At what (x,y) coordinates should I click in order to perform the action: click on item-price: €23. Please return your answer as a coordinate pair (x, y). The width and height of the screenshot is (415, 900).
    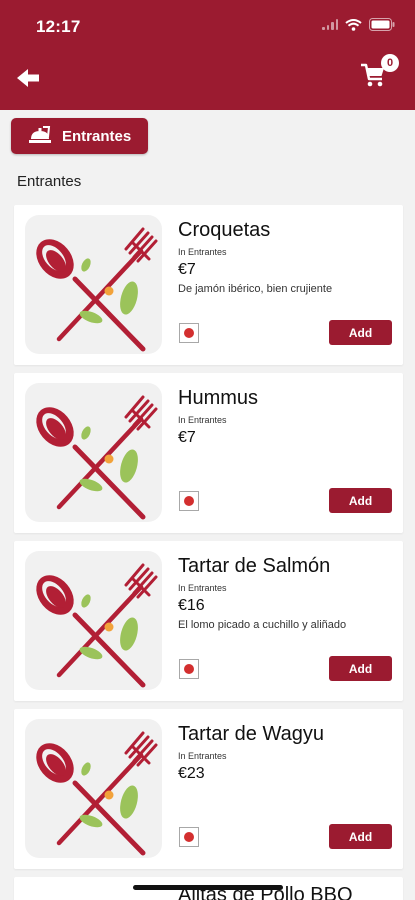
    Looking at the image, I should click on (191, 773).